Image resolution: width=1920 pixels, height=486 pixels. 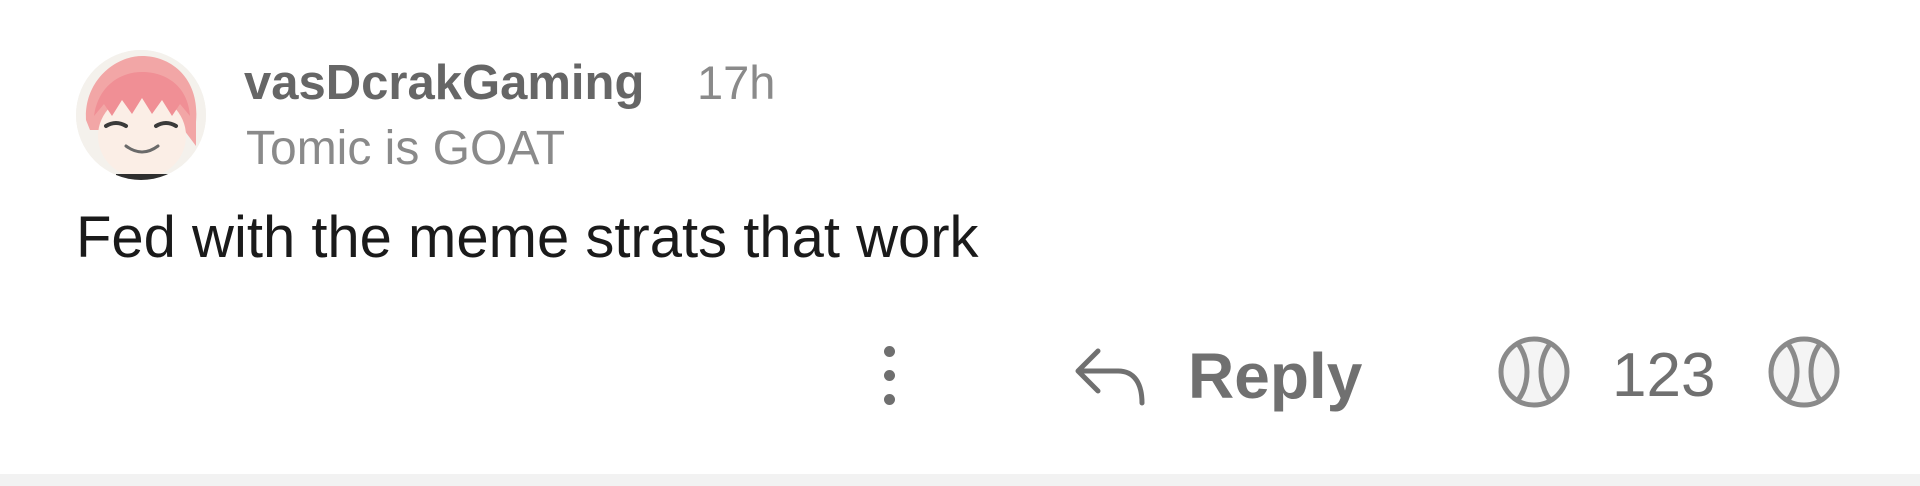 What do you see at coordinates (889, 351) in the screenshot?
I see `vertical-ellipsis-icon` at bounding box center [889, 351].